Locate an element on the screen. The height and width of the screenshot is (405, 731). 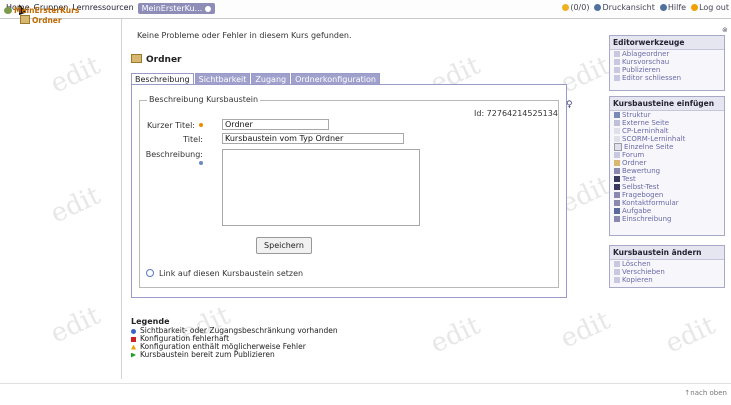
assessment-icon is located at coordinates (617, 171).